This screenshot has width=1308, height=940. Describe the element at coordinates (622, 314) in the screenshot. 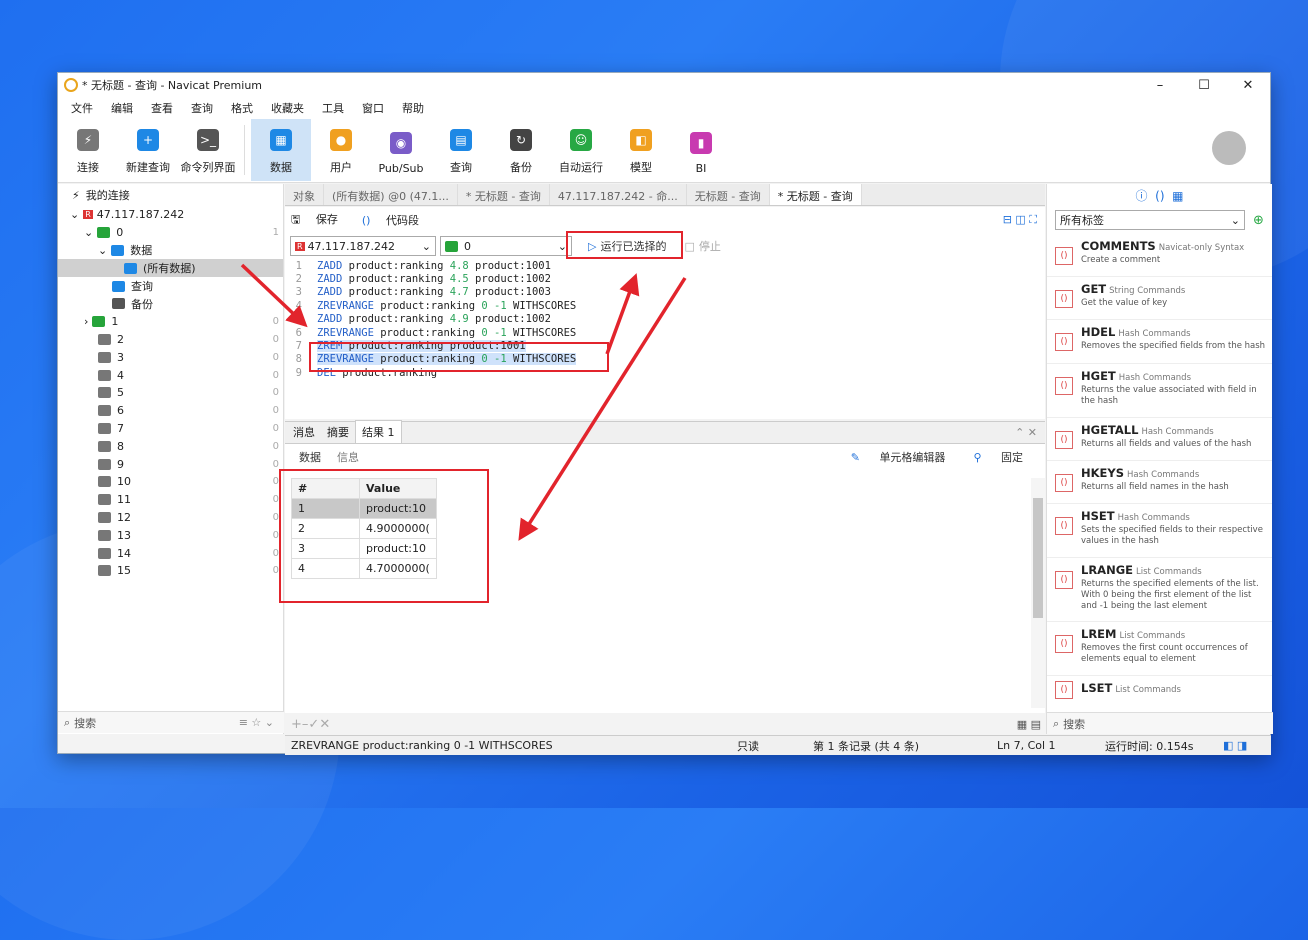

I see `arrow-to-run` at that location.